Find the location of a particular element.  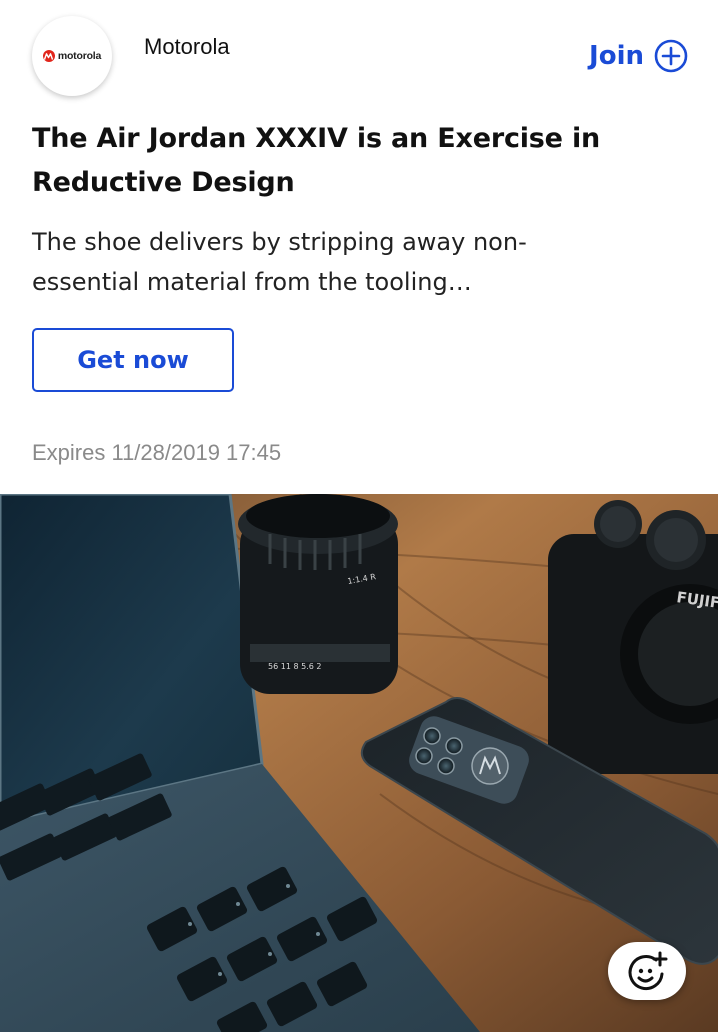

logo-wordmark: motorola is located at coordinates (79, 56).